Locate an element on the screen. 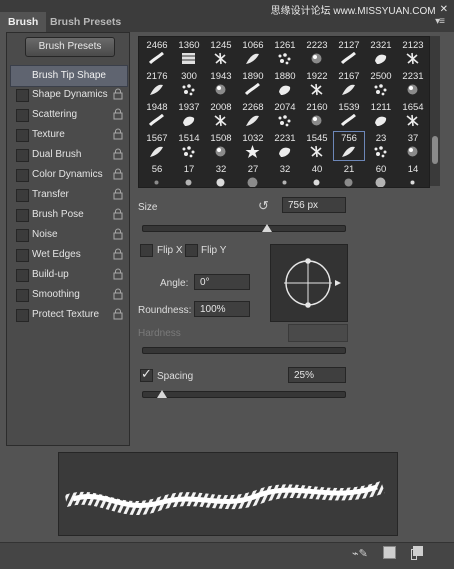 Image resolution: width=454 pixels, height=569 pixels. brush-tip-cell: 1922 is located at coordinates (317, 84).